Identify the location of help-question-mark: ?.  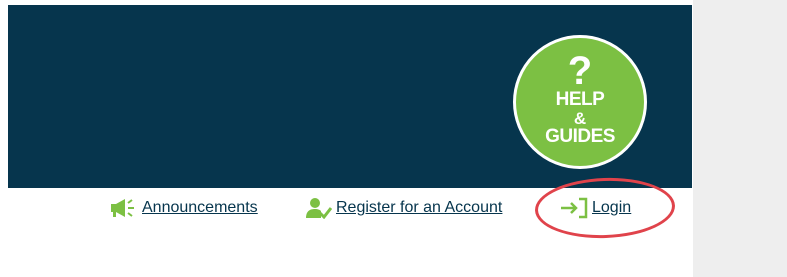
(580, 70).